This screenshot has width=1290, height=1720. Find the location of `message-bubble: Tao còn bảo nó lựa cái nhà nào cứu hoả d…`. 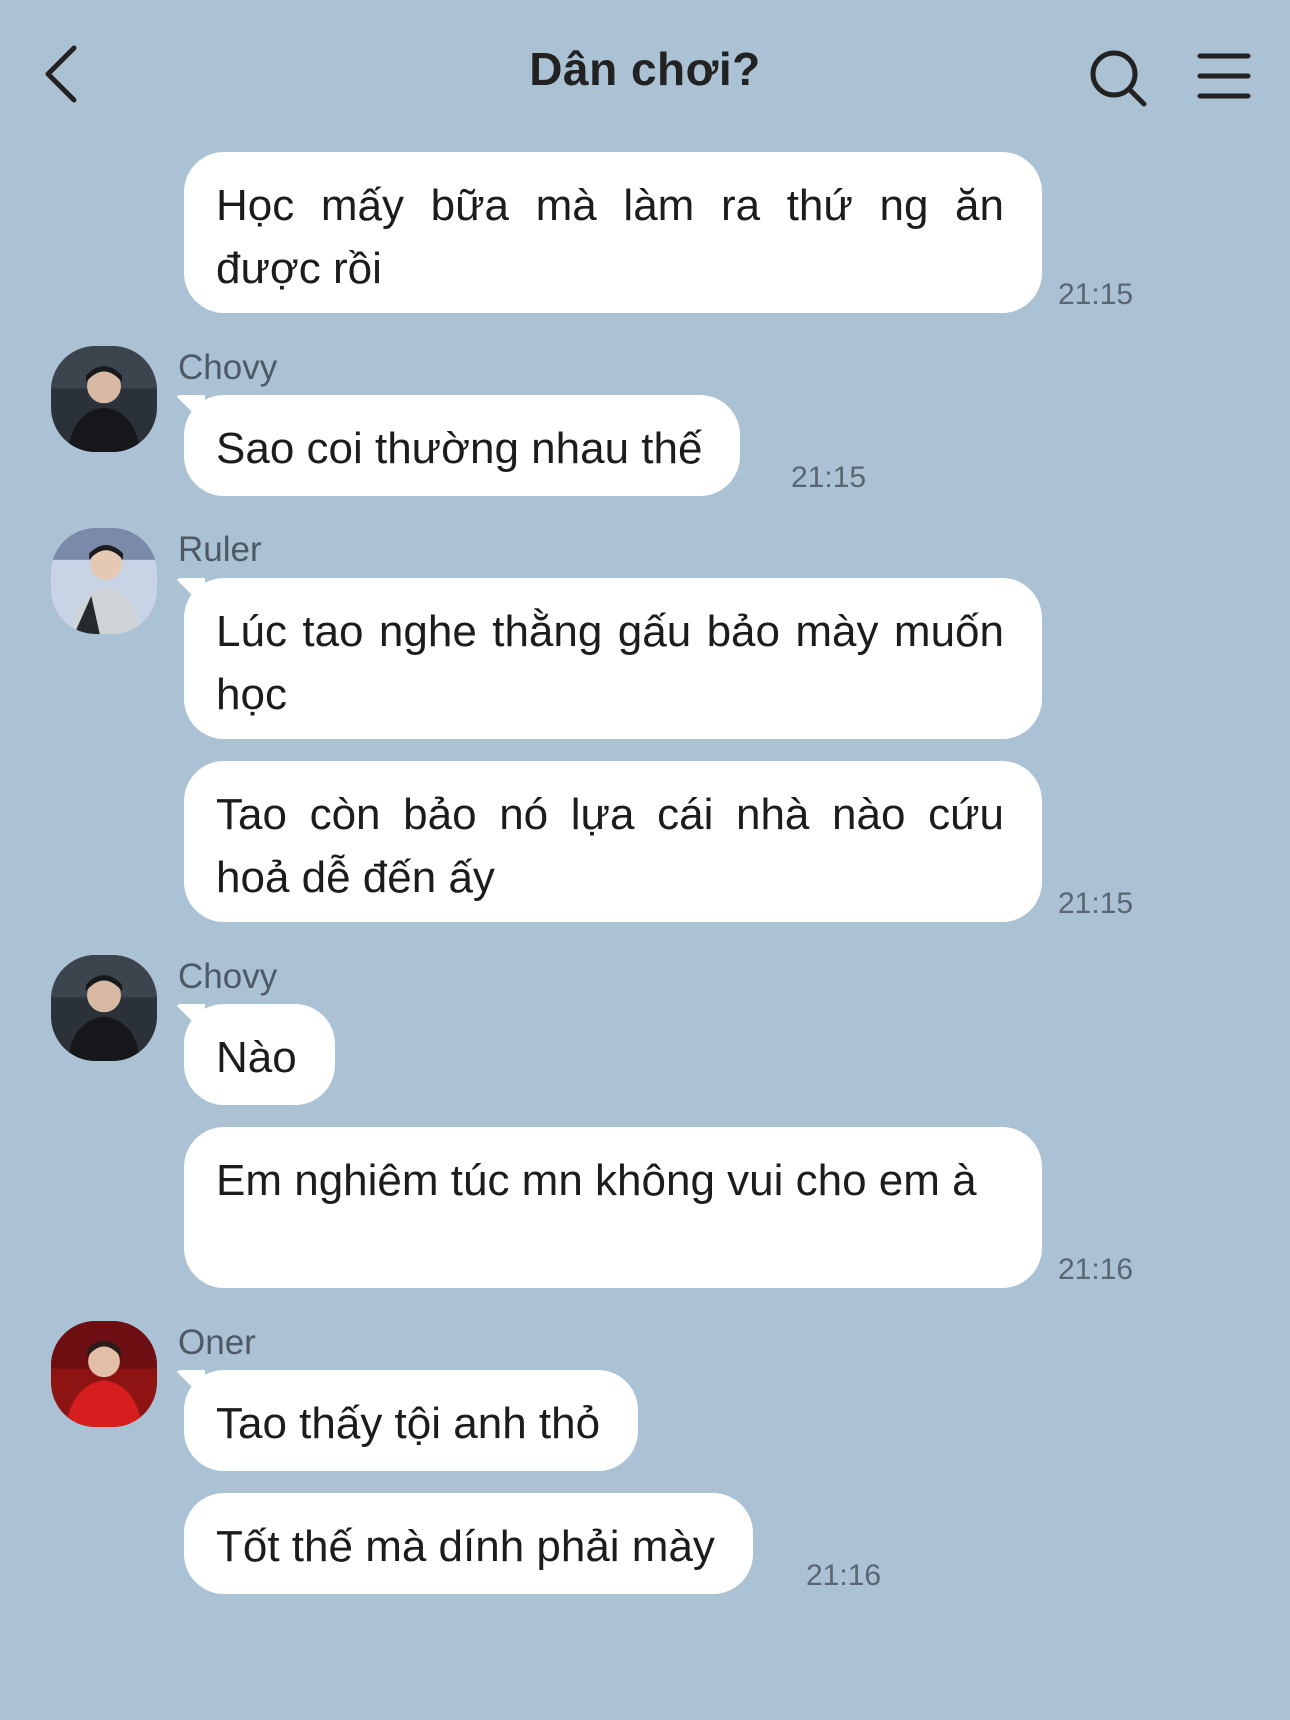

message-bubble: Tao còn bảo nó lựa cái nhà nào cứu hoả d… is located at coordinates (613, 841).